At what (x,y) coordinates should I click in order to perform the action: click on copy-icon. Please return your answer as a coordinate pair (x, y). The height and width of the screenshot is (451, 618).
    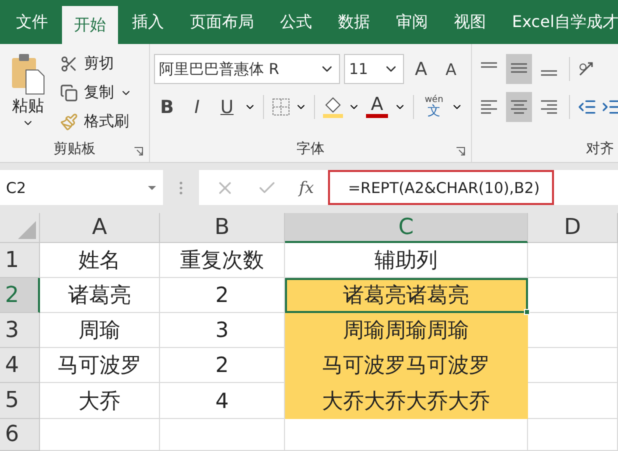
    Looking at the image, I should click on (69, 93).